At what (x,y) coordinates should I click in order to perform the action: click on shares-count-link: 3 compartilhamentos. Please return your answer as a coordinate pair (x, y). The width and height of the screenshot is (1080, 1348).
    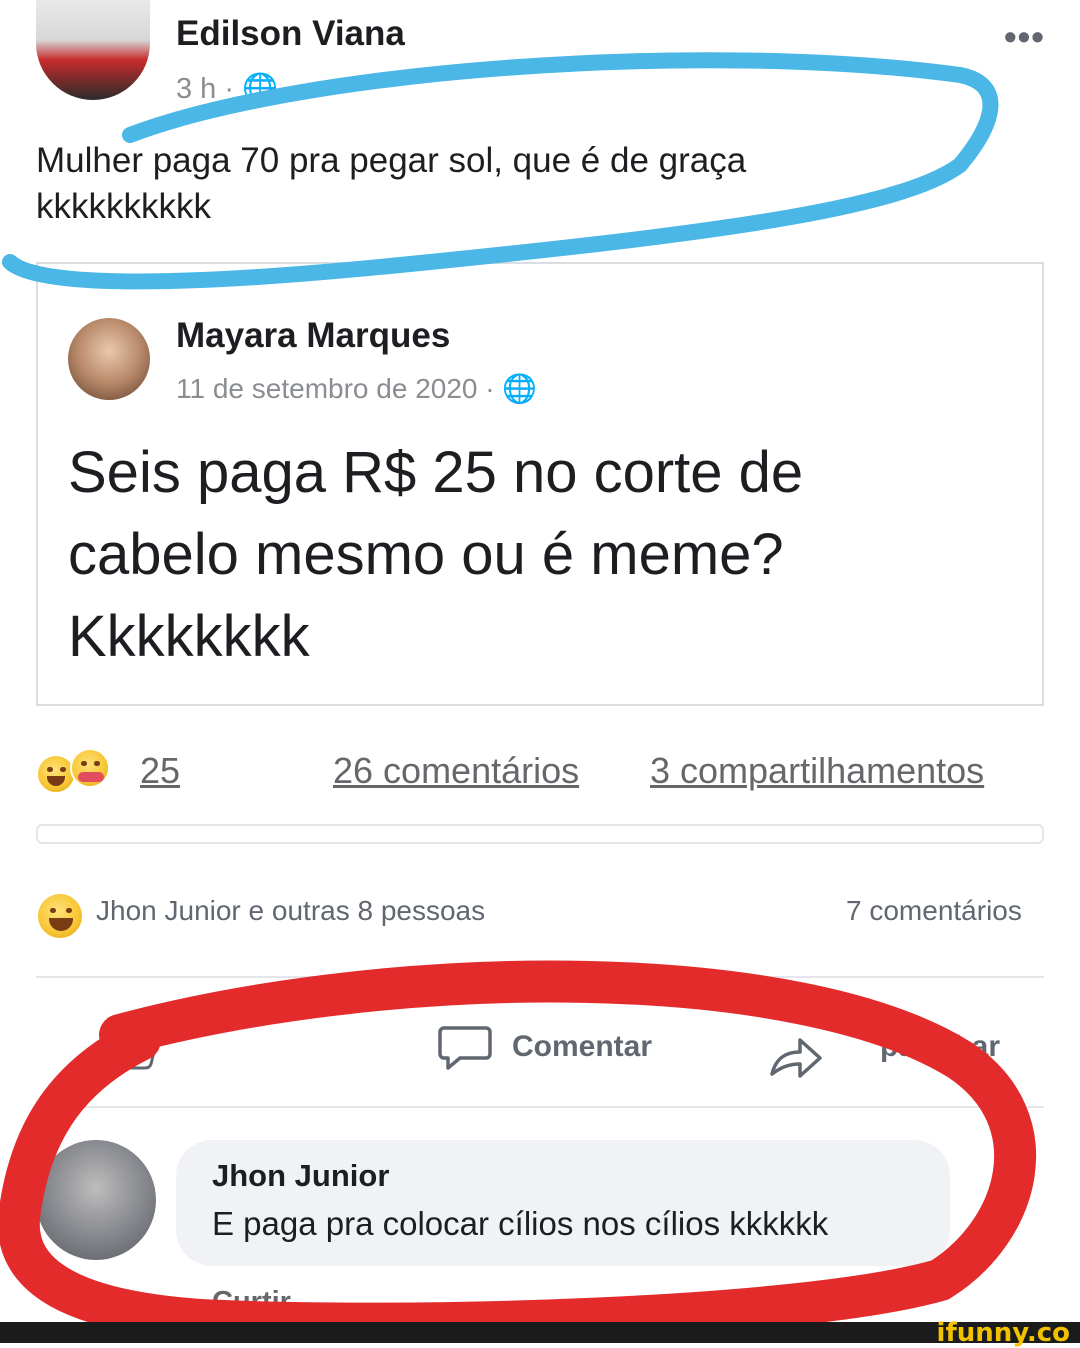
    Looking at the image, I should click on (817, 771).